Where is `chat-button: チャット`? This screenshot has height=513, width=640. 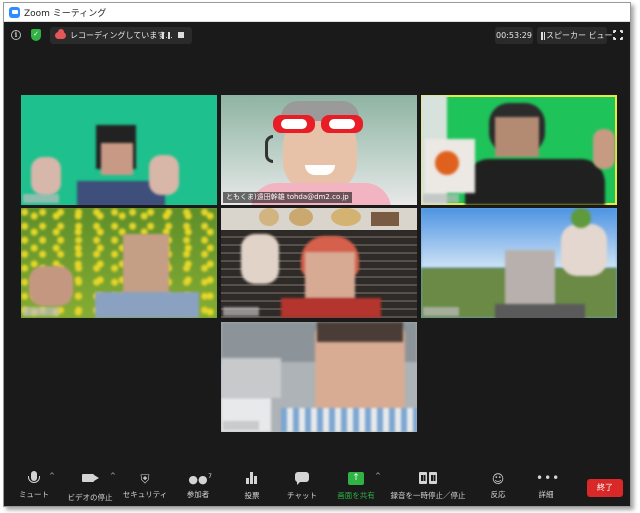 chat-button: チャット is located at coordinates (302, 487).